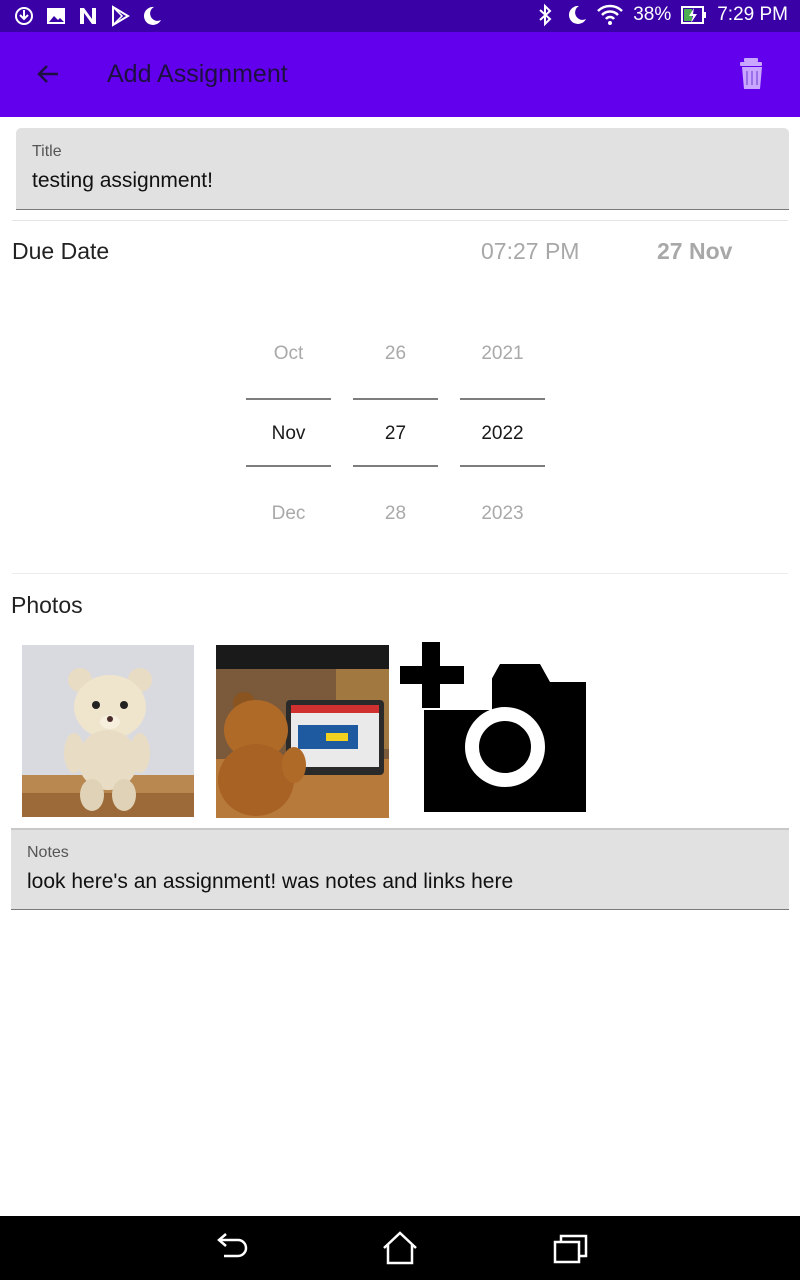 The height and width of the screenshot is (1280, 800). What do you see at coordinates (120, 16) in the screenshot?
I see `play-store-icon` at bounding box center [120, 16].